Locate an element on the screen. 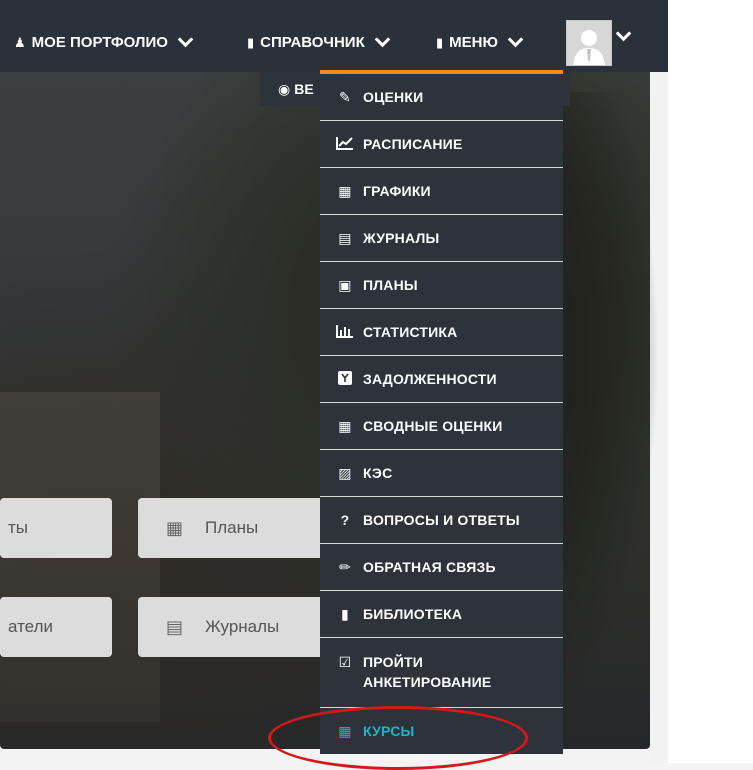  nav-portfolio: ♟ МОЕ ПОРТФОЛИО is located at coordinates (104, 41).